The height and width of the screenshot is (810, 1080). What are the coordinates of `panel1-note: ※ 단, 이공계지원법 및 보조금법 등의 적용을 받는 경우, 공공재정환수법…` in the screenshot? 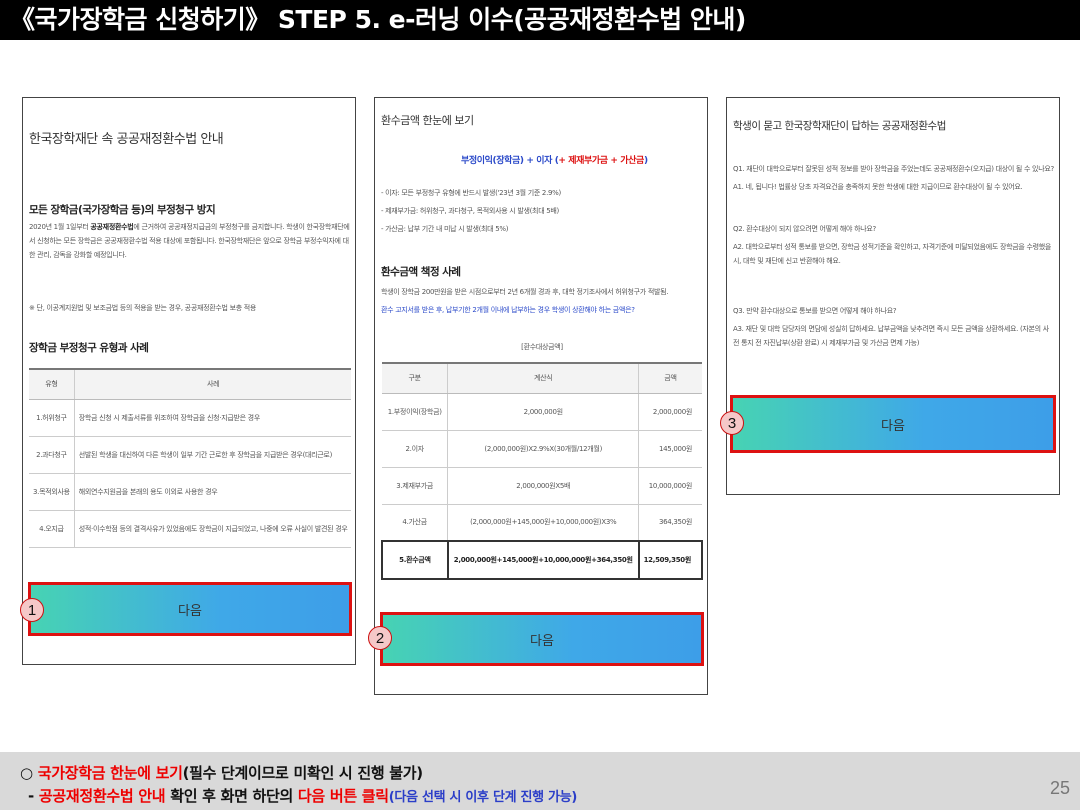 It's located at (143, 308).